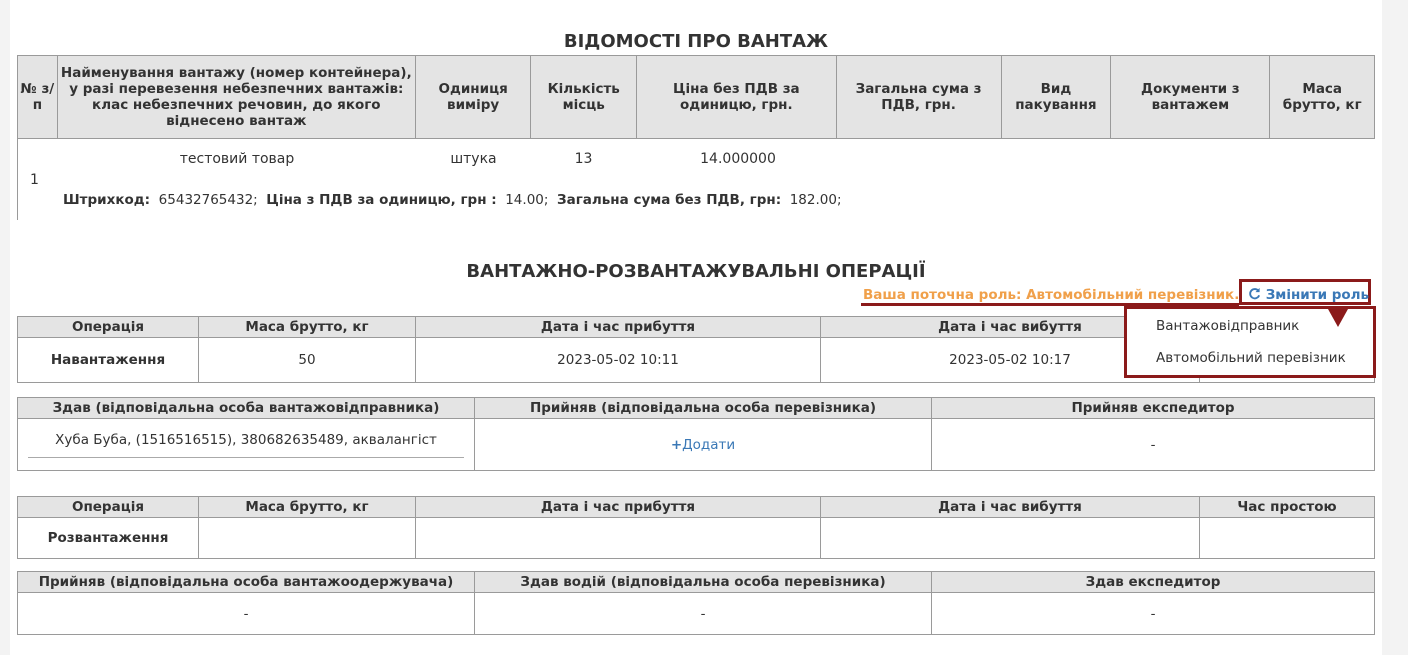  Describe the element at coordinates (736, 97) in the screenshot. I see `col-price: Ціна без ПДВ за одиницю, грн.` at that location.